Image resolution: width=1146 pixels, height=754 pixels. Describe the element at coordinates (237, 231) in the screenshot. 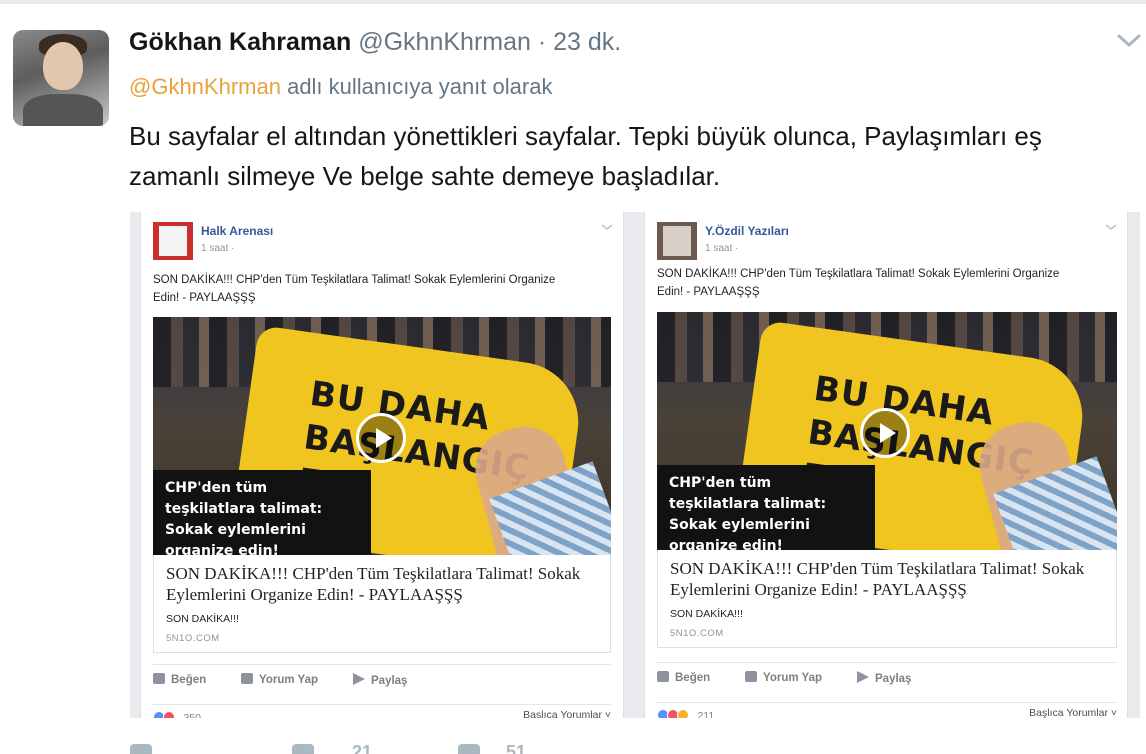

I see `page-name: Halk Arenası` at that location.